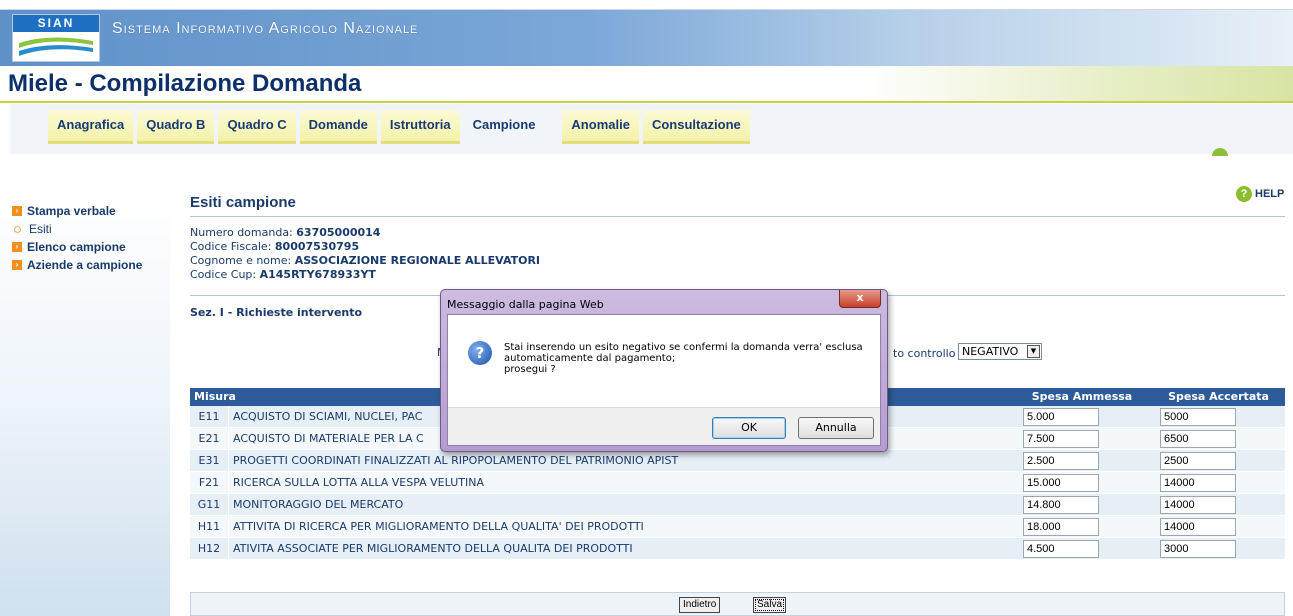 Image resolution: width=1293 pixels, height=616 pixels. I want to click on message-line: prosegui ?, so click(530, 369).